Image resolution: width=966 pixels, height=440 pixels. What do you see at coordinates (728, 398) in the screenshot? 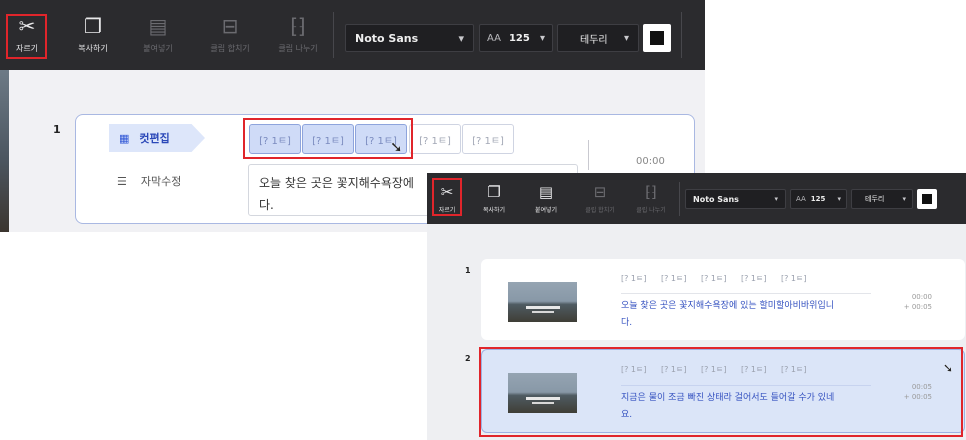
I see `subtitle-line: 지금은 물이 조금 빠진 상태라 걸어서도 들어갈 수가 있네` at bounding box center [728, 398].